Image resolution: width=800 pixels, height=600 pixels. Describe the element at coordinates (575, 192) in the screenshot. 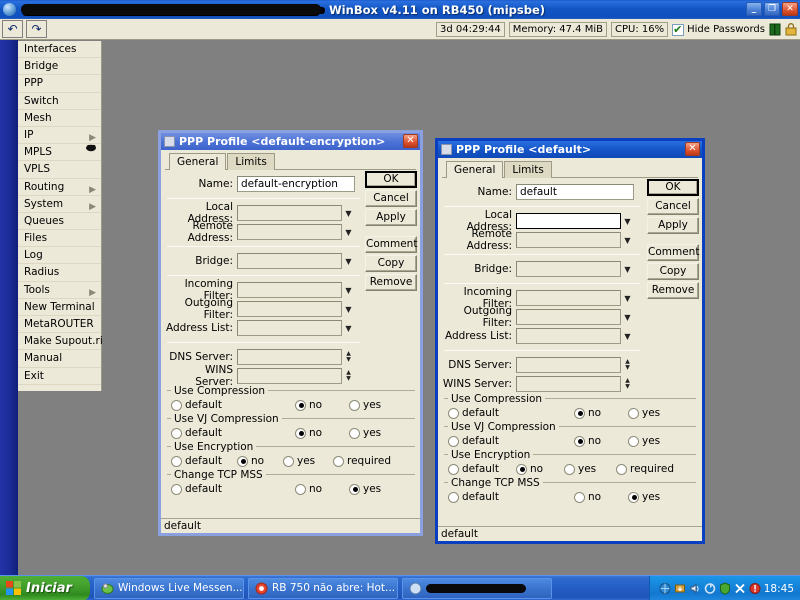

I see `name-input: default` at that location.